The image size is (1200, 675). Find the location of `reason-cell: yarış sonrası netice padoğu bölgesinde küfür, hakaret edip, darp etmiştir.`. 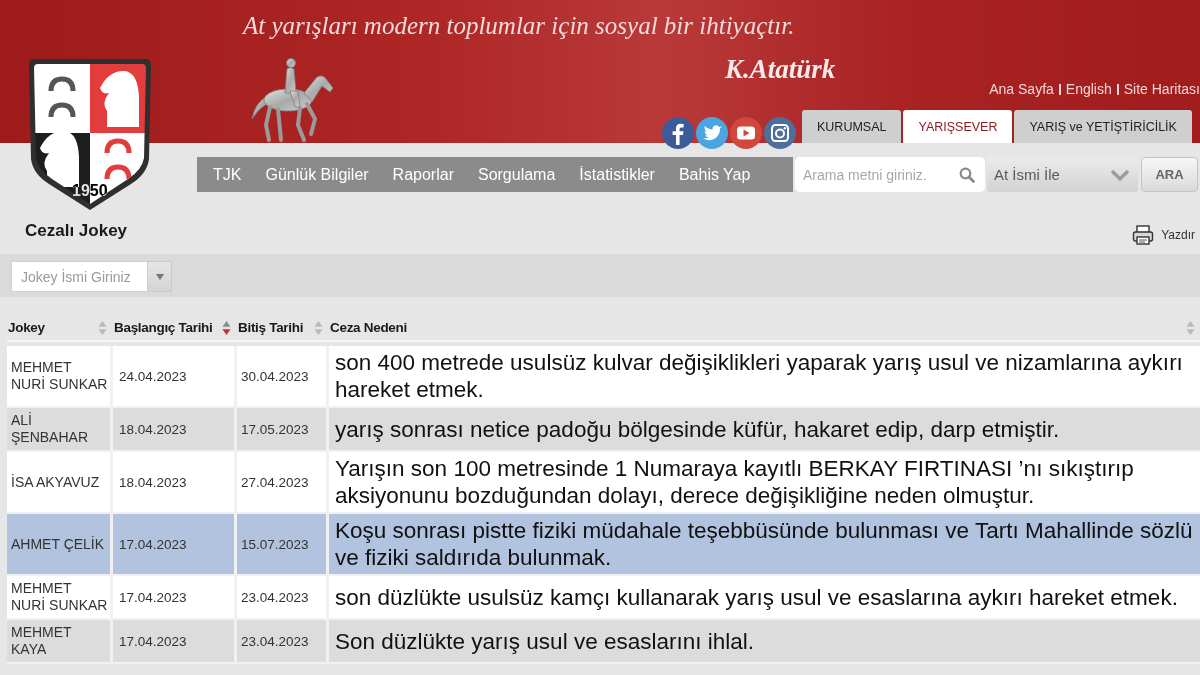

reason-cell: yarış sonrası netice padoğu bölgesinde küfür, hakaret edip, darp etmiştir. is located at coordinates (764, 429).